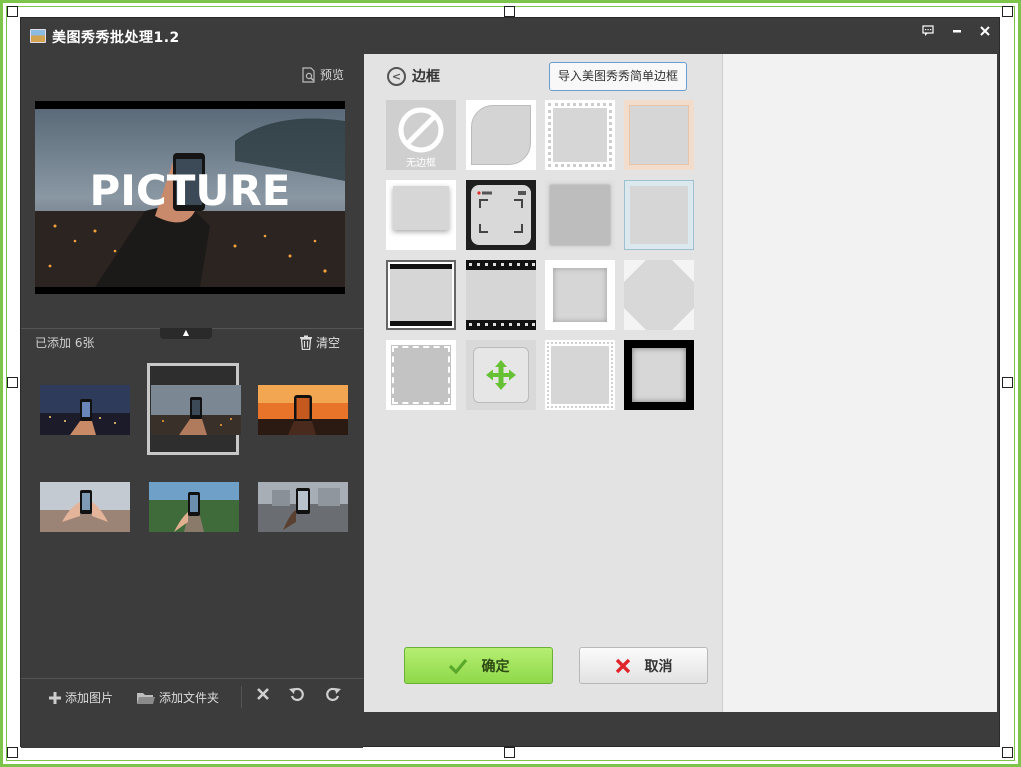  What do you see at coordinates (146, 698) in the screenshot?
I see `folder-icon` at bounding box center [146, 698].